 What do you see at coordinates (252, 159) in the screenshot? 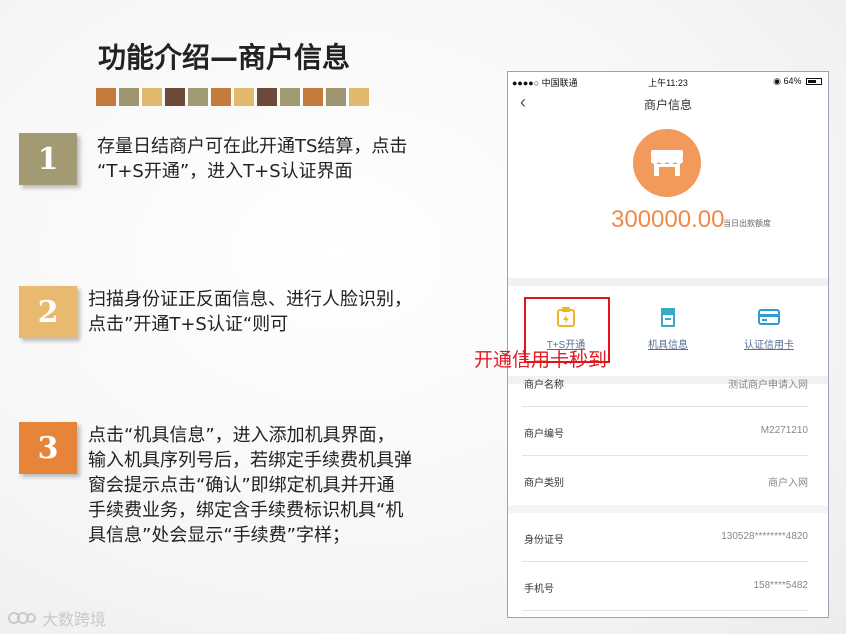
I see `step-1-text: 存量日结商户可在此开通TS结算，点击 “T+S开通”，进入T+S认证界面` at bounding box center [252, 159].